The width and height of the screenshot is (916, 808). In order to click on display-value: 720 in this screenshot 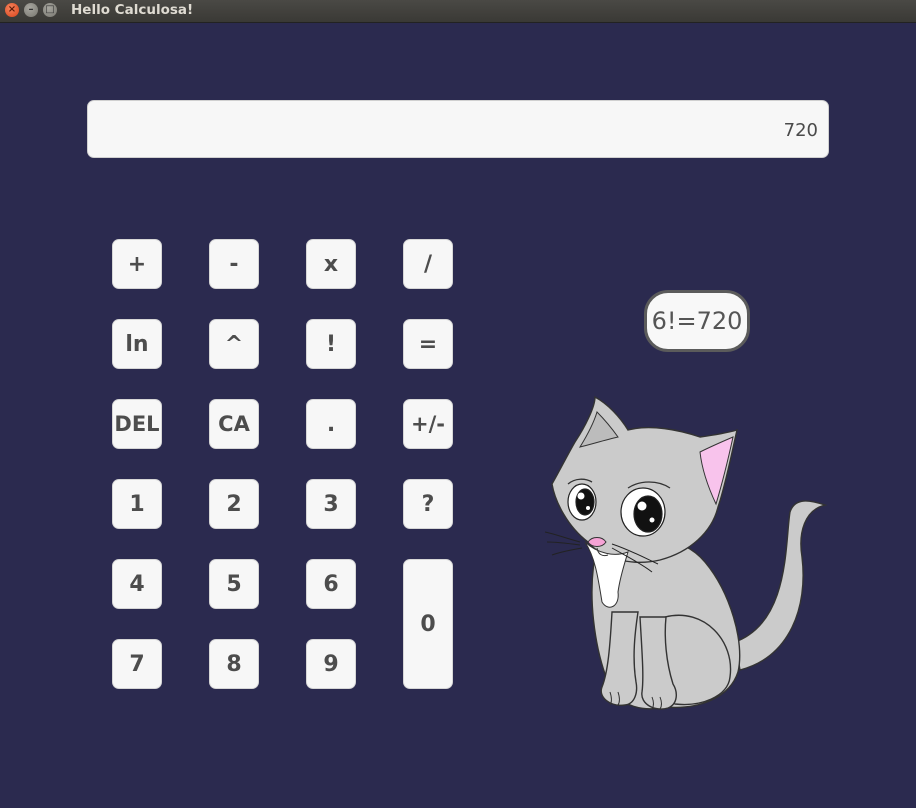, I will do `click(800, 130)`.